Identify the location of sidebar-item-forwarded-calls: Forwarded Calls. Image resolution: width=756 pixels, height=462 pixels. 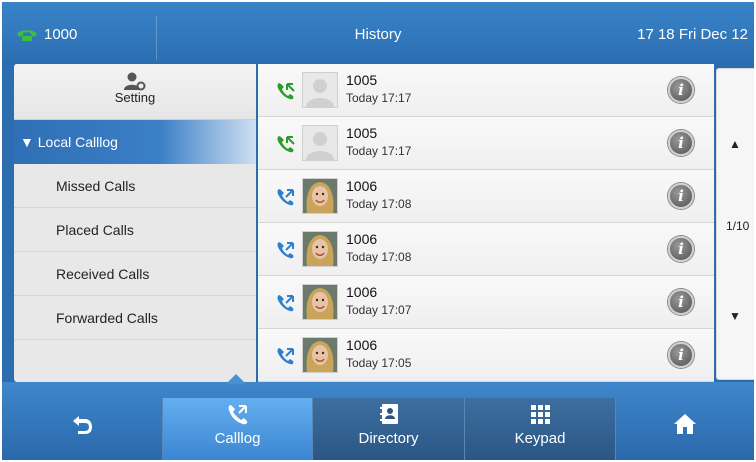
(135, 318).